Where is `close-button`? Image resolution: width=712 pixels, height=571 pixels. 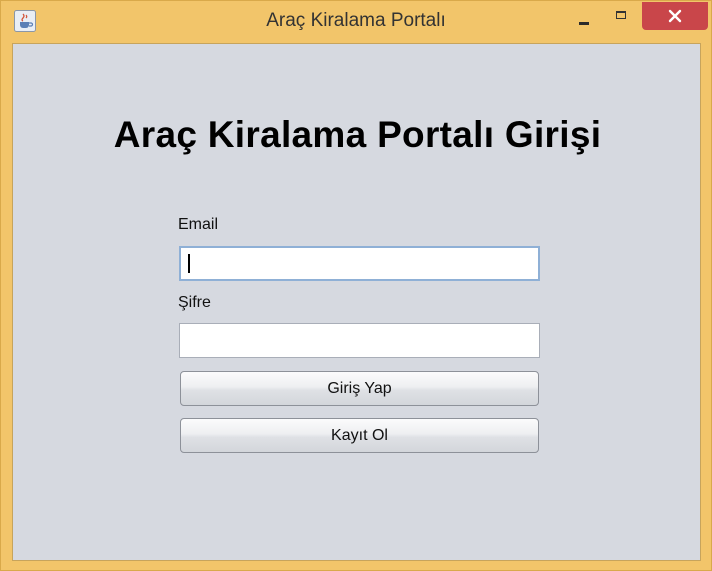 close-button is located at coordinates (675, 16).